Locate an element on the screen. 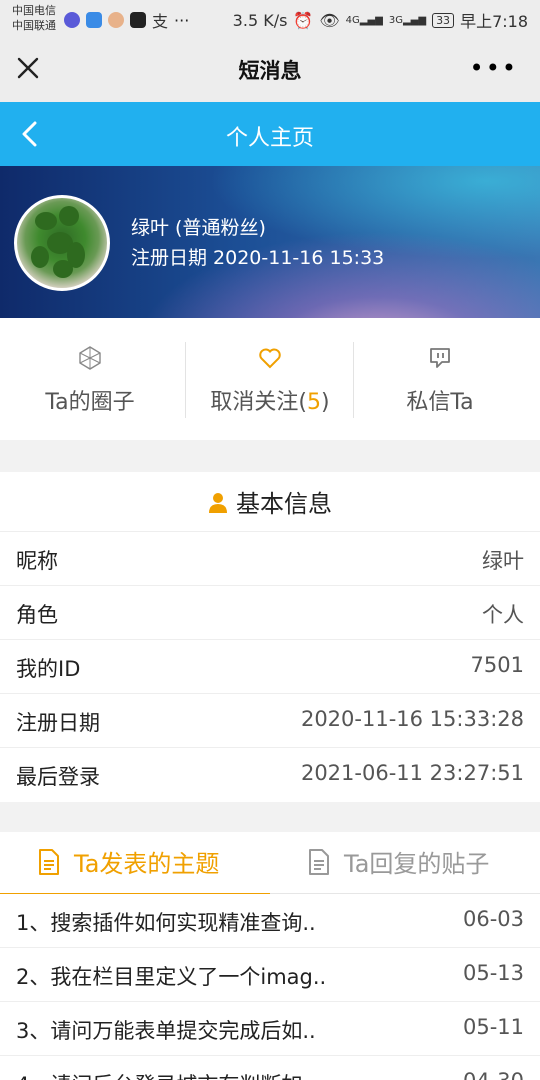  tab-topics-label: Ta发表的主题 is located at coordinates (147, 864).